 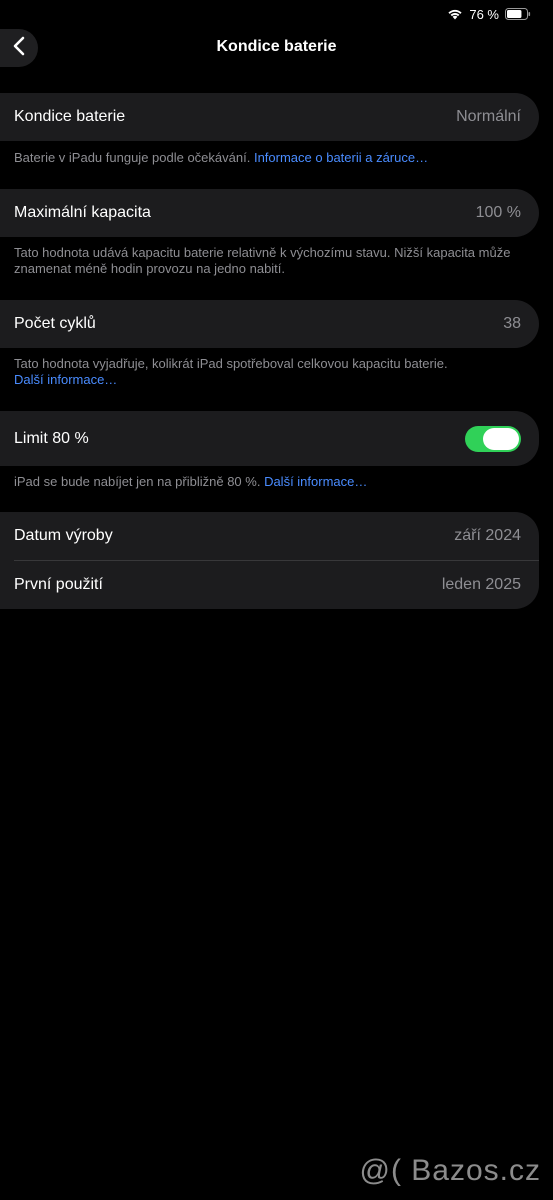 I want to click on manufacture-date-row: Datum výroby září 2024, so click(x=269, y=536).